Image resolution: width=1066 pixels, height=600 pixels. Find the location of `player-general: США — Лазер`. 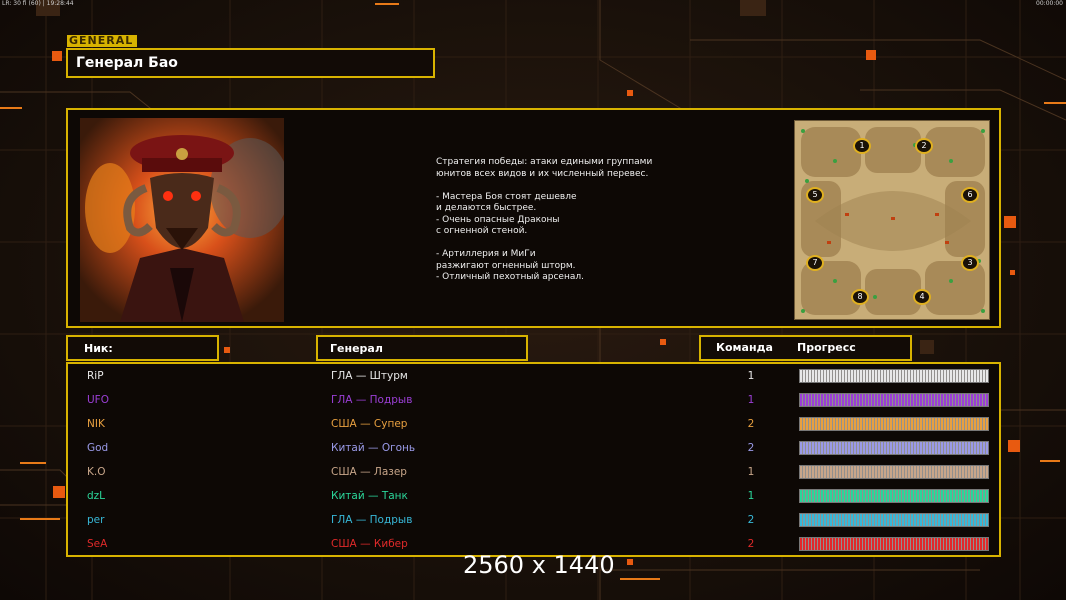

player-general: США — Лазер is located at coordinates (369, 472).